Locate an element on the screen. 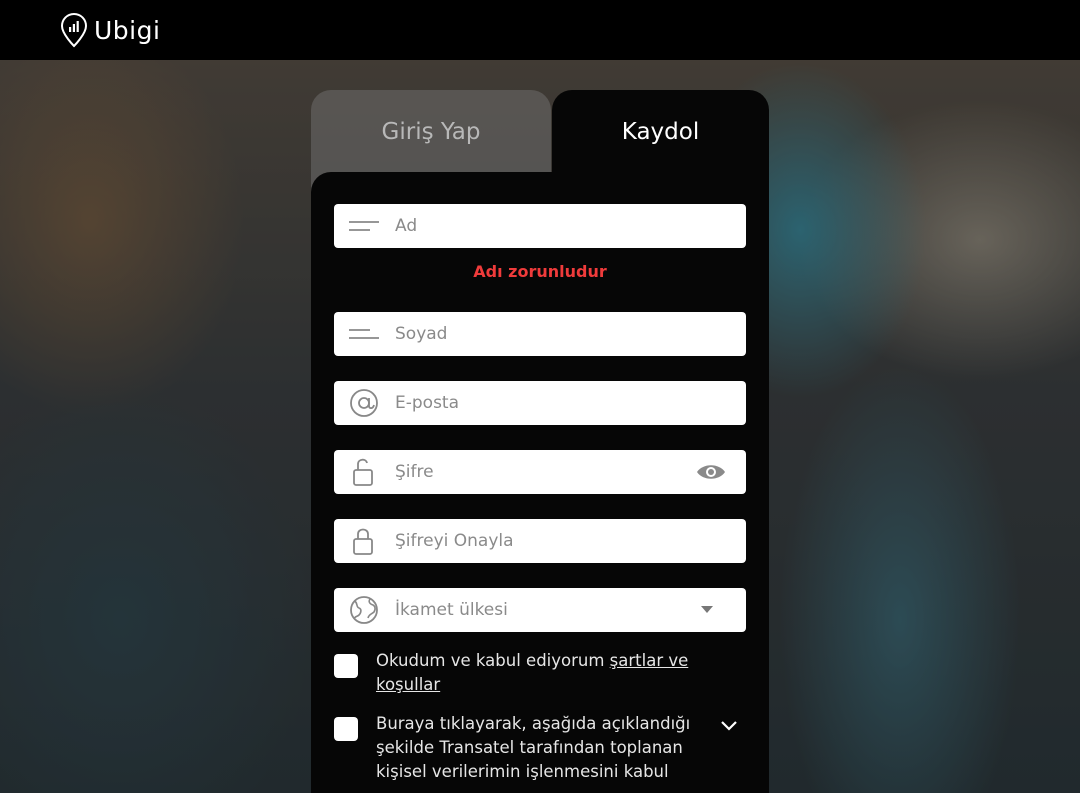  lock-icon is located at coordinates (363, 541).